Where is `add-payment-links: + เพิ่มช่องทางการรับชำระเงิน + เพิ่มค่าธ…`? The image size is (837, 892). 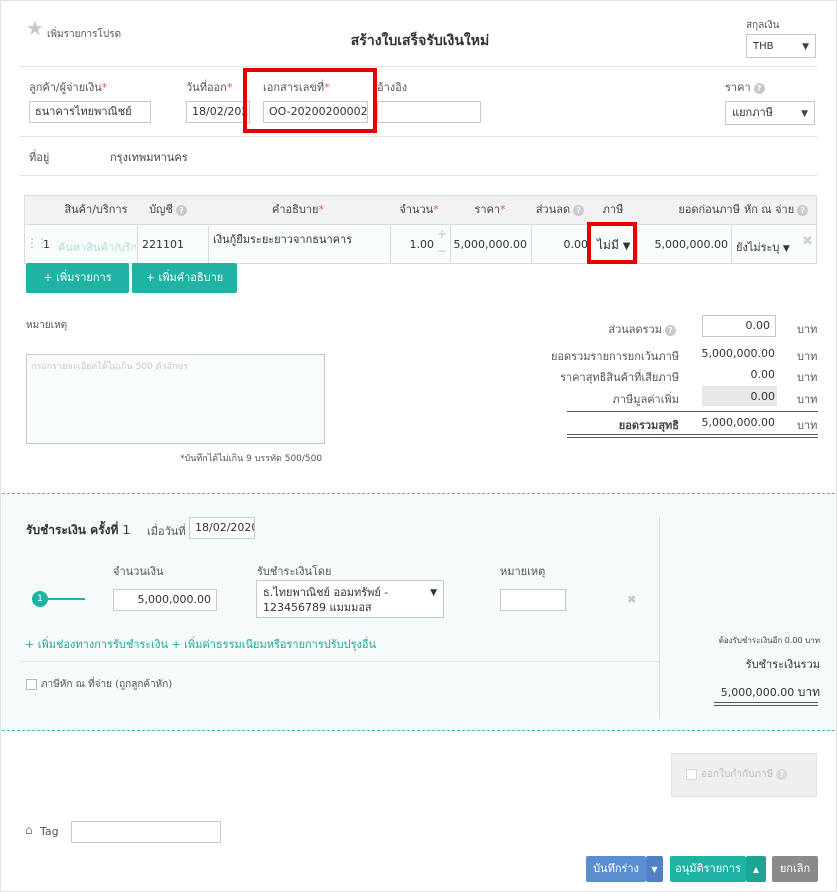
add-payment-links: + เพิ่มช่องทางการรับชำระเงิน + เพิ่มค่าธ… is located at coordinates (200, 644).